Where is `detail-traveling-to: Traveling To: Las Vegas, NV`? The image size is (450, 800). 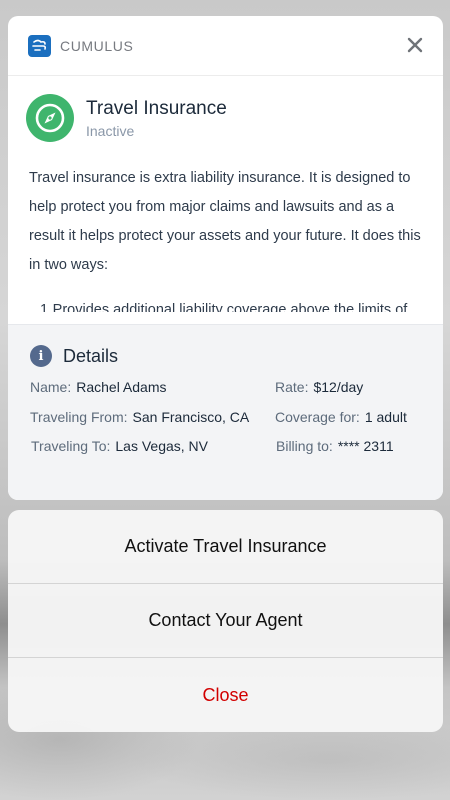 detail-traveling-to: Traveling To: Las Vegas, NV is located at coordinates (119, 446).